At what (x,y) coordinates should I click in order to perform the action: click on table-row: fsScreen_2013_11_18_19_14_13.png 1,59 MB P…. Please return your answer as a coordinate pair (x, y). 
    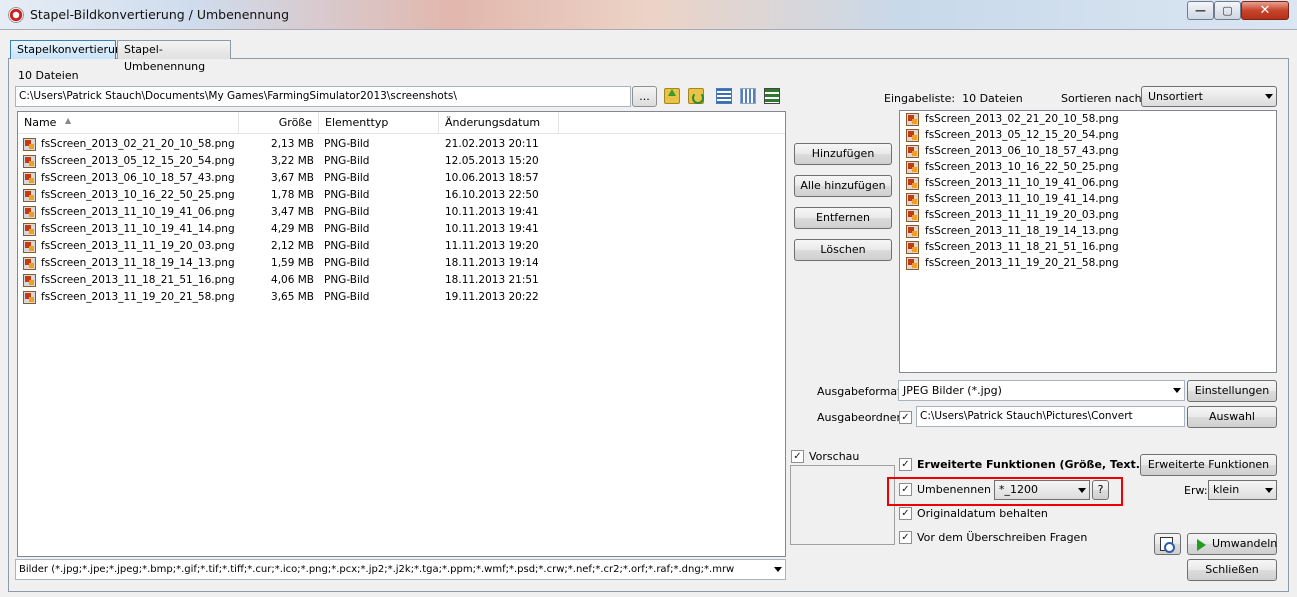
    Looking at the image, I should click on (401, 263).